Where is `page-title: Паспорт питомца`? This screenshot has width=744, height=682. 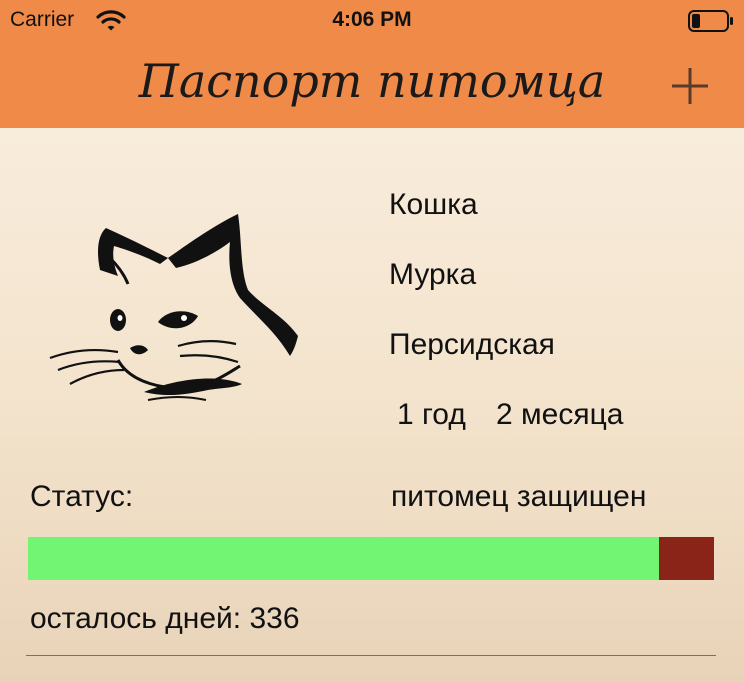 page-title: Паспорт питомца is located at coordinates (372, 81).